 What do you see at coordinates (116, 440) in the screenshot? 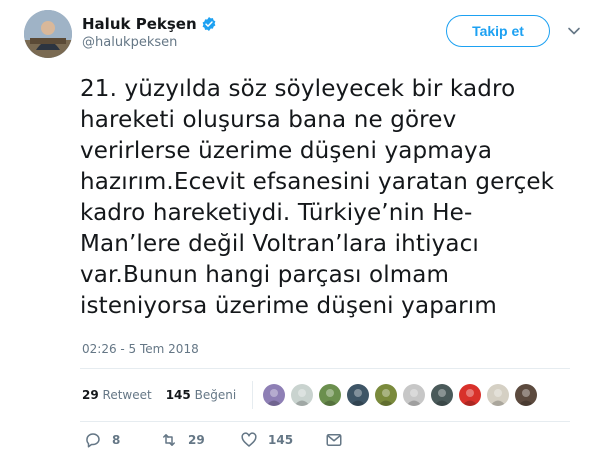
I see `reply-count: 8` at bounding box center [116, 440].